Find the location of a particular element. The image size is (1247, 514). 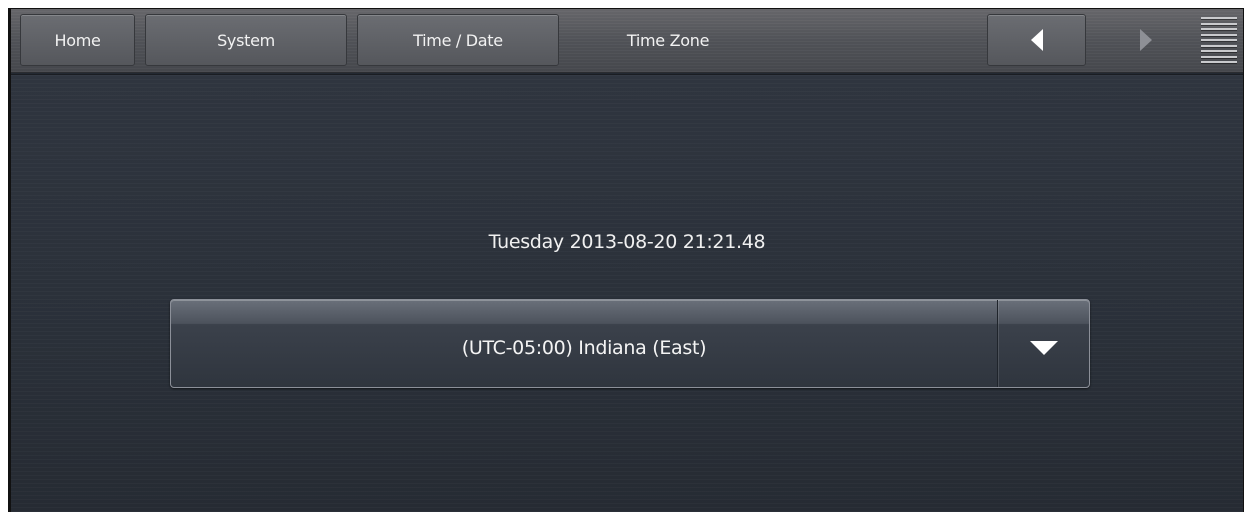

tab-time-date: Time / Date is located at coordinates (458, 40).